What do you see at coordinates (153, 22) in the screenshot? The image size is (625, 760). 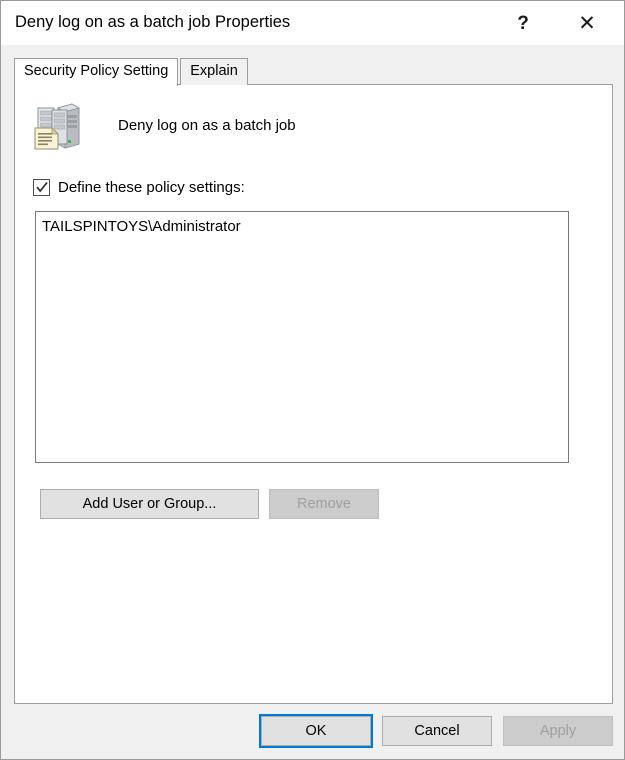 I see `window-title: Deny log on as a batch job Properties` at bounding box center [153, 22].